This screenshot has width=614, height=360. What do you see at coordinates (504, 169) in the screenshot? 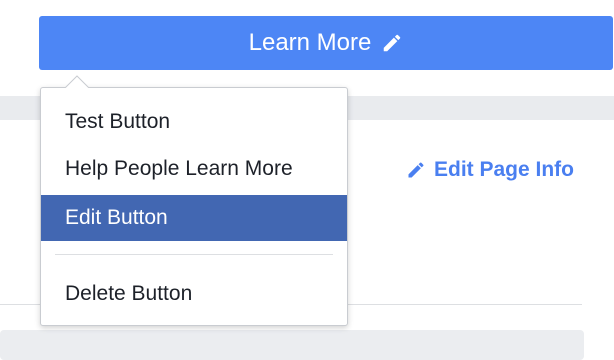
I see `edit-page-info-label: Edit Page Info` at bounding box center [504, 169].